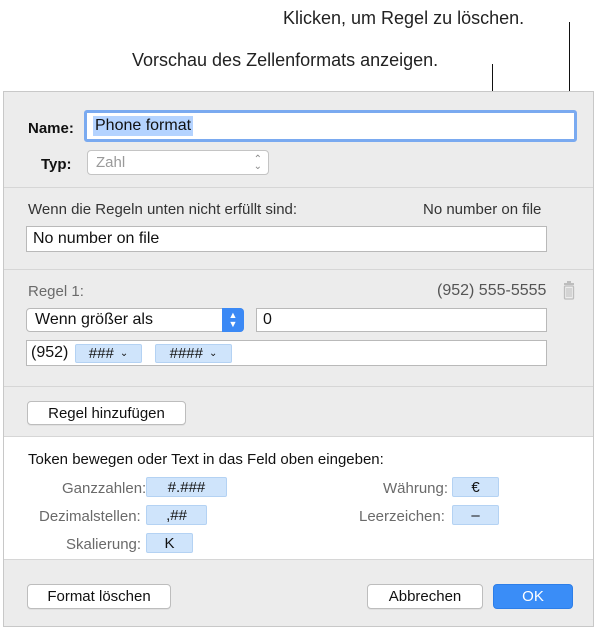 This screenshot has height=630, width=598. Describe the element at coordinates (186, 353) in the screenshot. I see `token-label: ####` at that location.